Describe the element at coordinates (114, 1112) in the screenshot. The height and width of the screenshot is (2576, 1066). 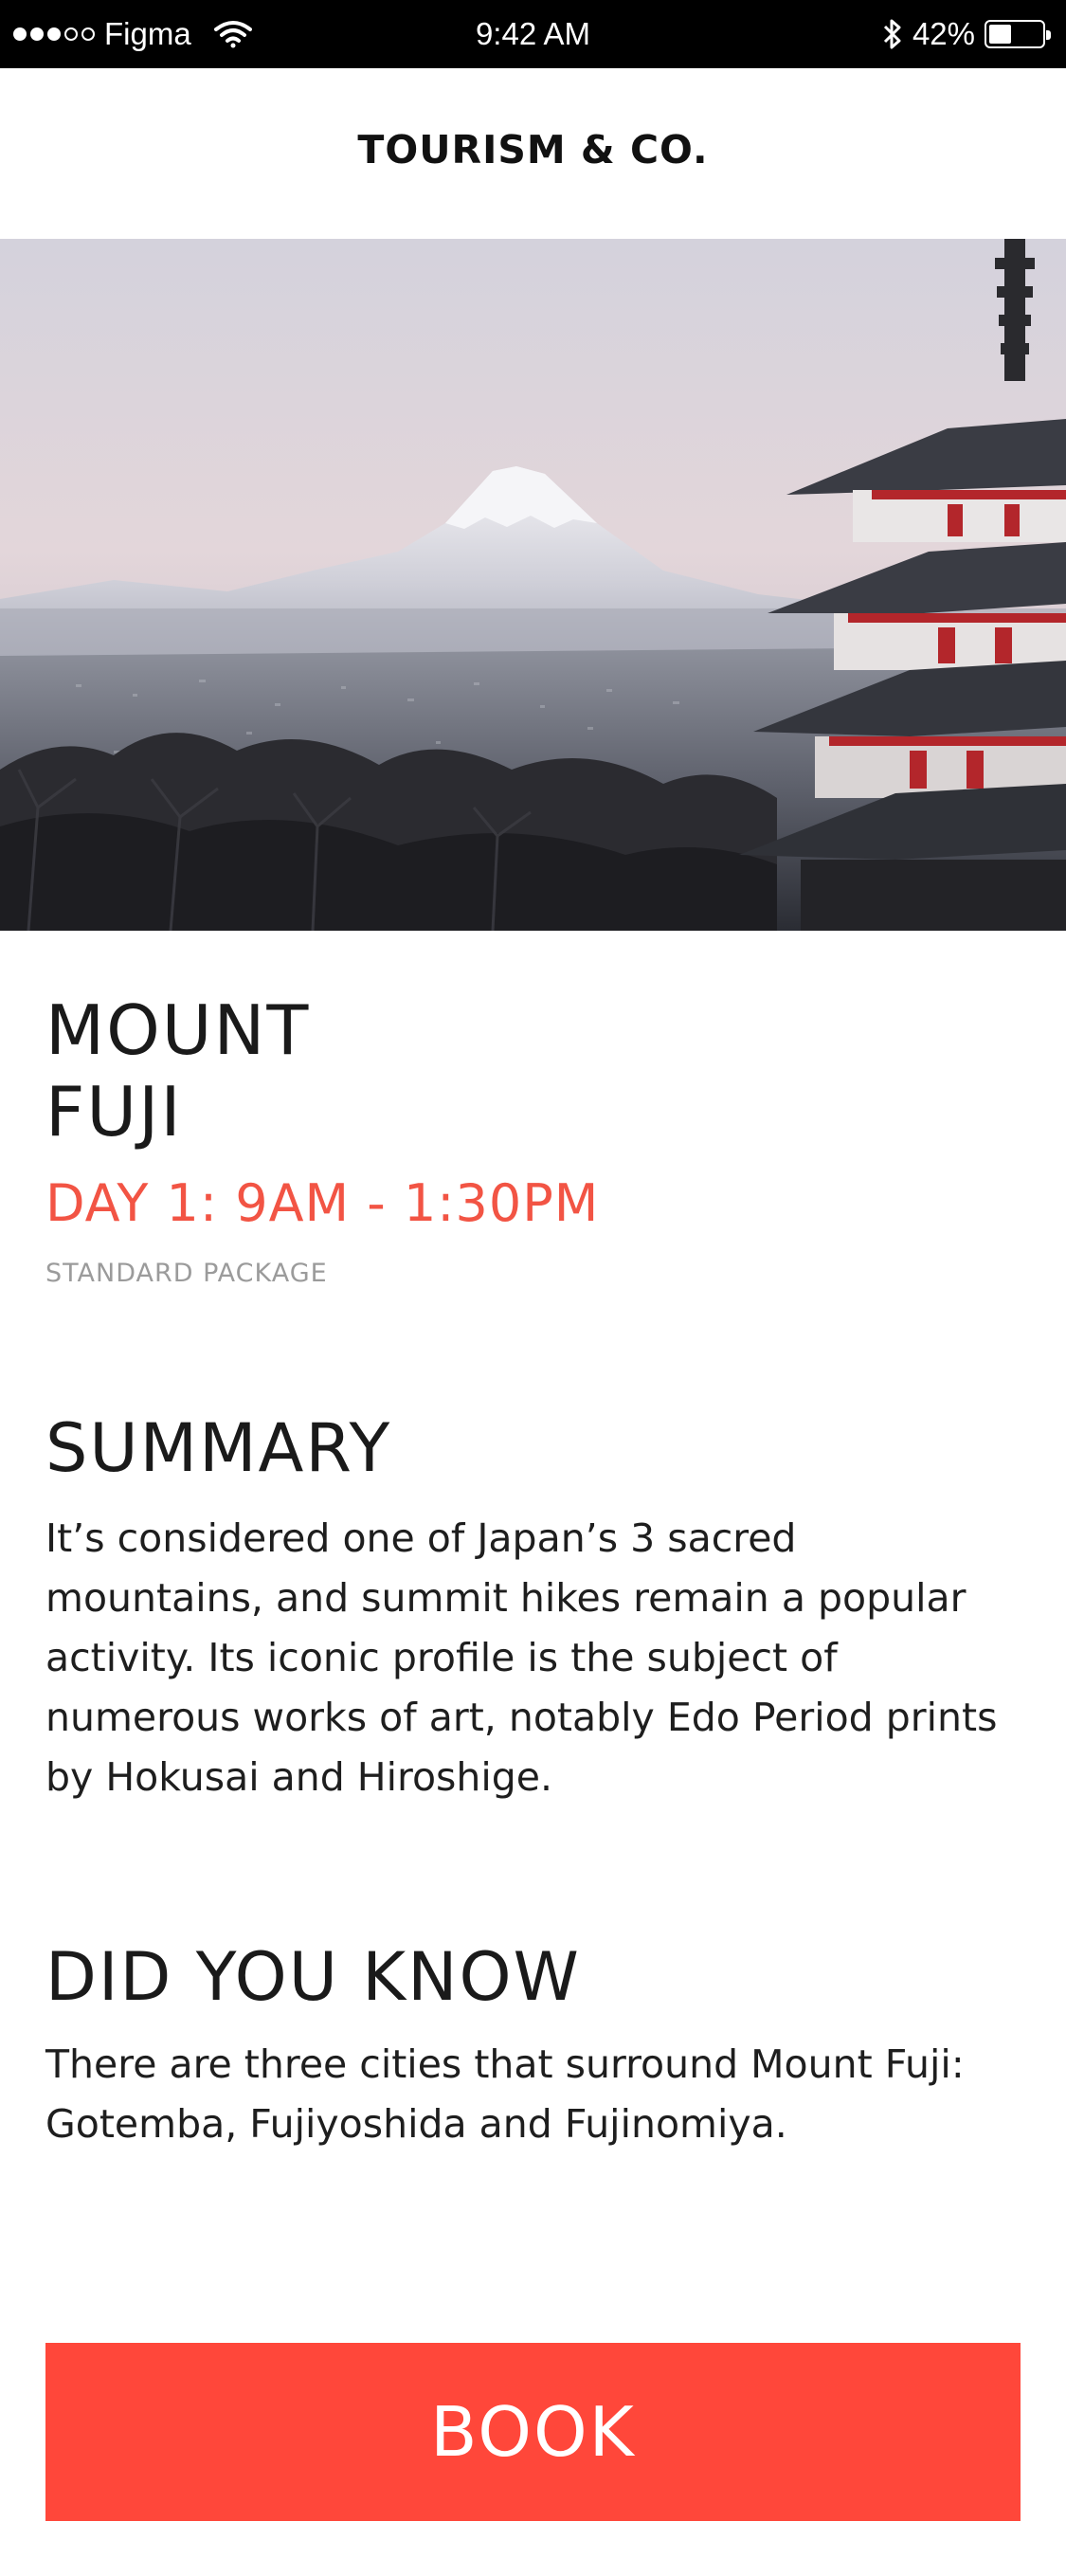
I see `tour-title-line-2: FUJI` at that location.